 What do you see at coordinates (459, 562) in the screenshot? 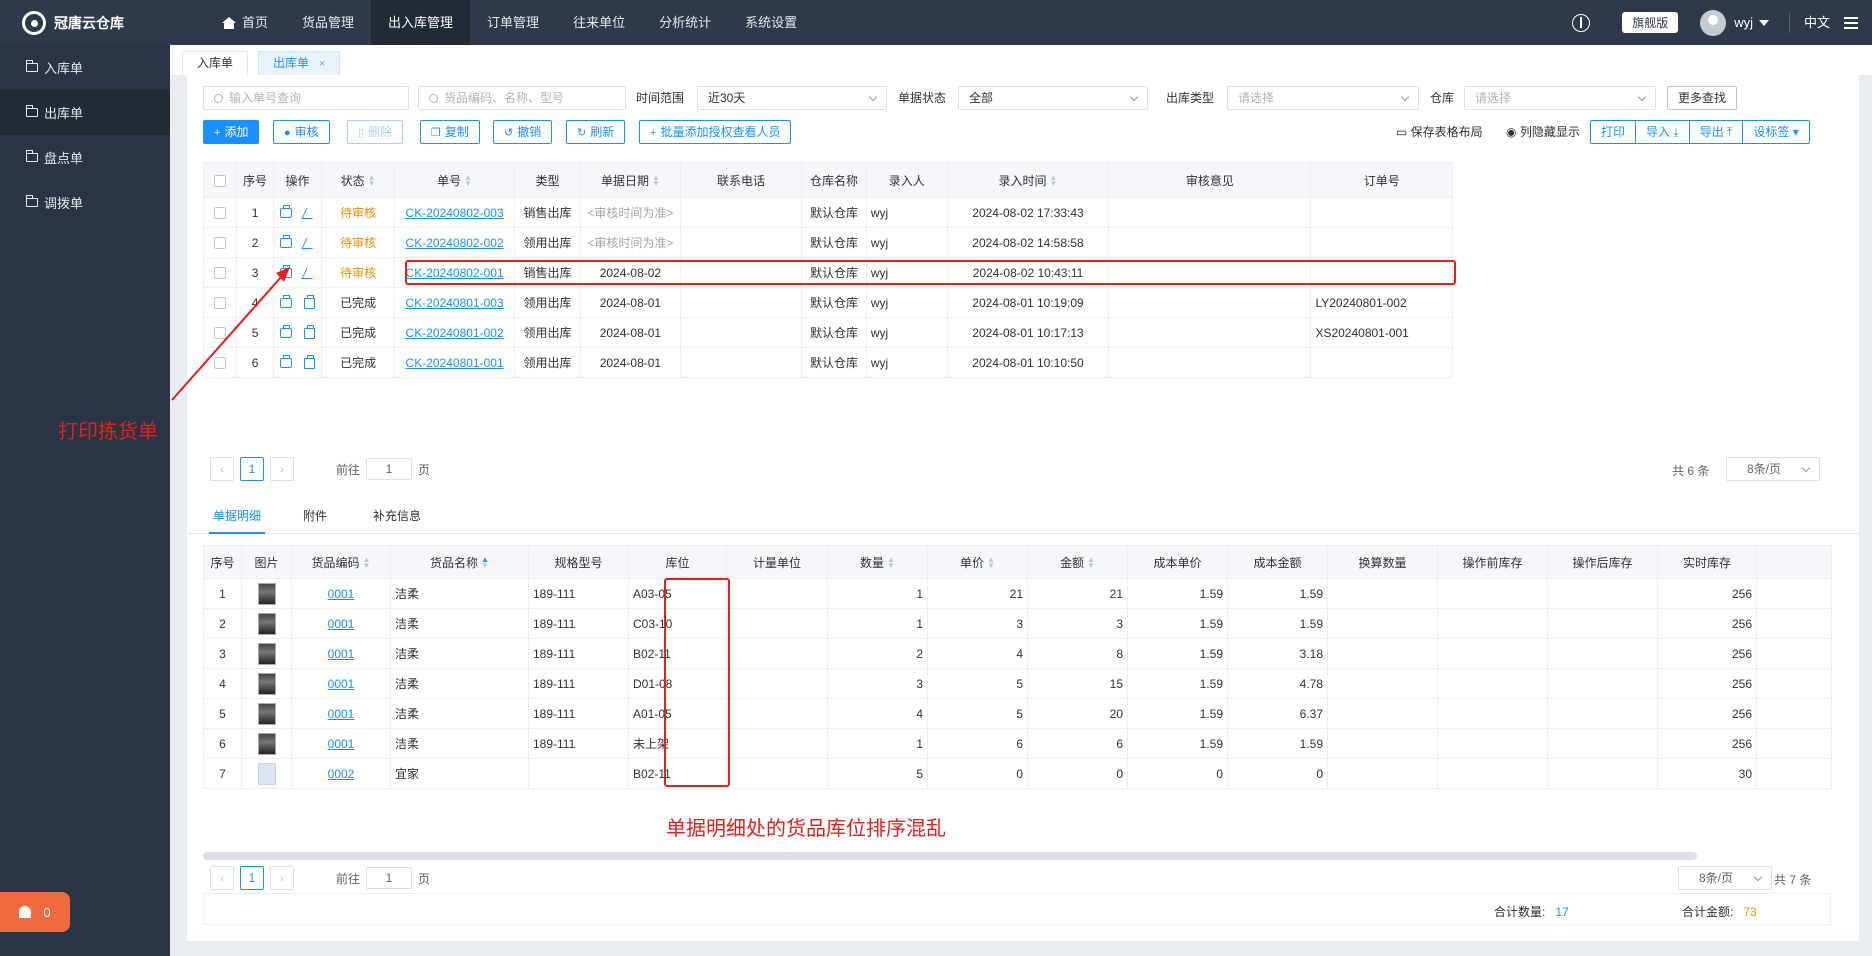
I see `col-name: 货品名称 ▲ ▼` at bounding box center [459, 562].